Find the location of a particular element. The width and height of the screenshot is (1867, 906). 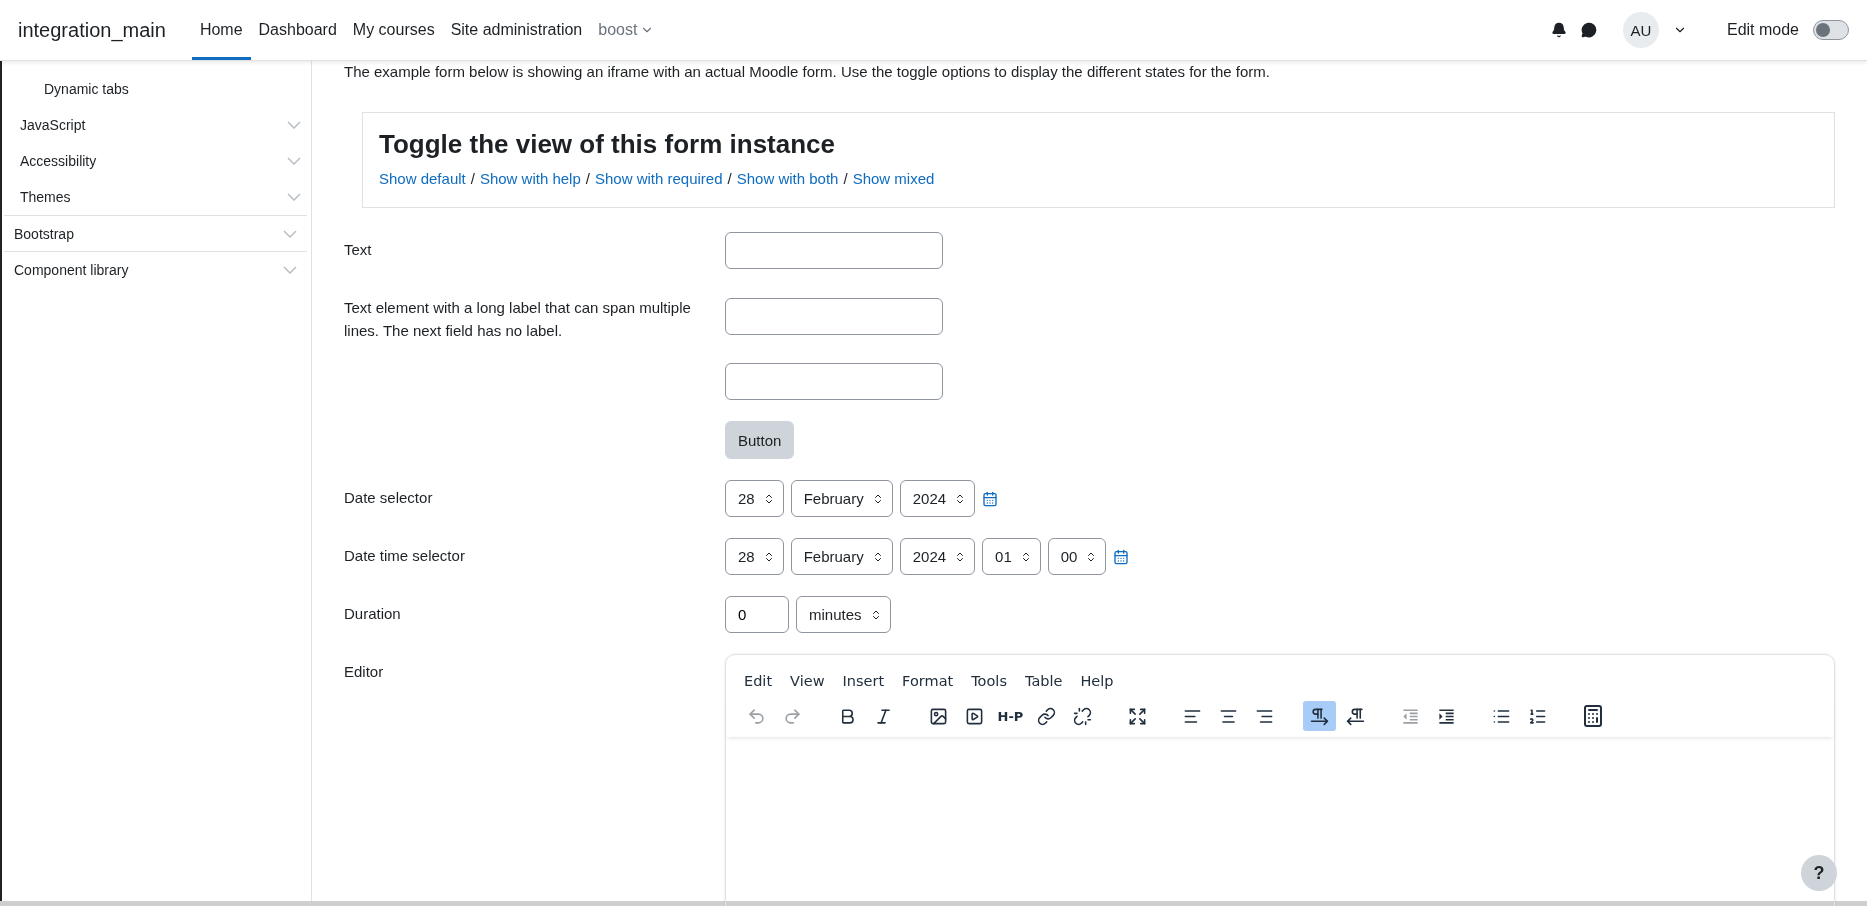

number-field: 0 is located at coordinates (757, 614).